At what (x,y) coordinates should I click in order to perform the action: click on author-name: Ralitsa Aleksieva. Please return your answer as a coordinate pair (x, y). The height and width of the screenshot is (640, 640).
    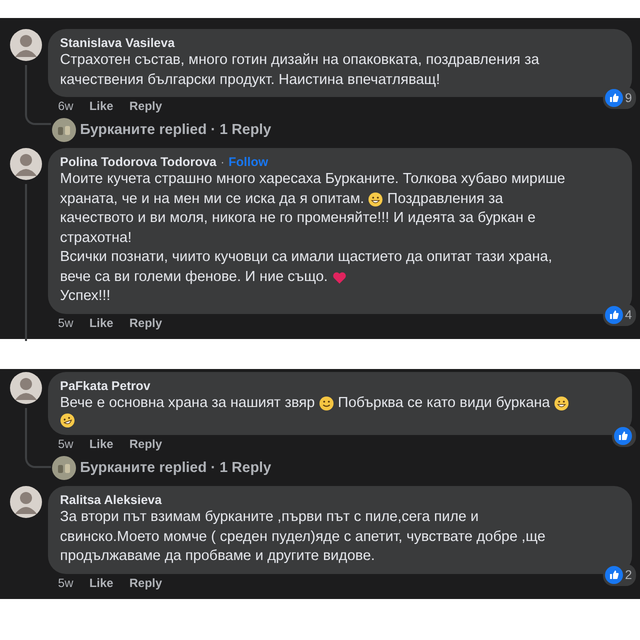
    Looking at the image, I should click on (111, 500).